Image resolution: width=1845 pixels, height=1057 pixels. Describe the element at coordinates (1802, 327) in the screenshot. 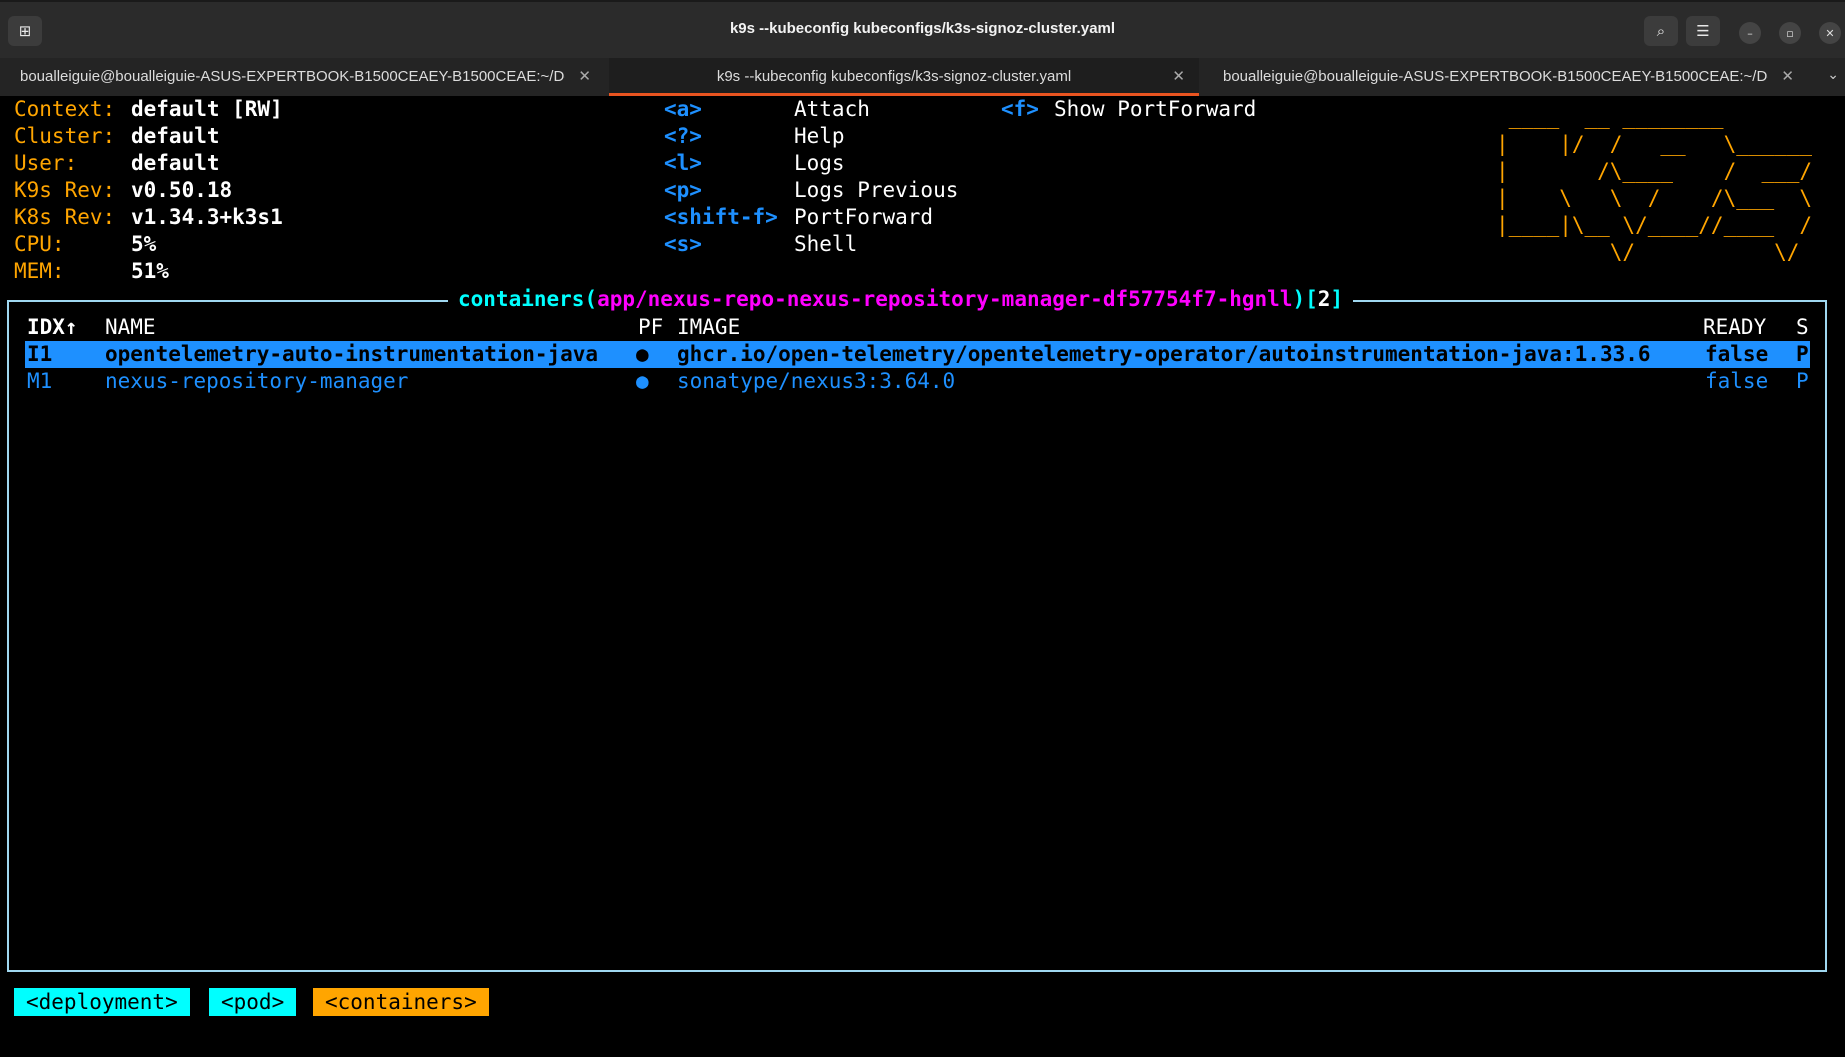

I see `header-state: S` at that location.